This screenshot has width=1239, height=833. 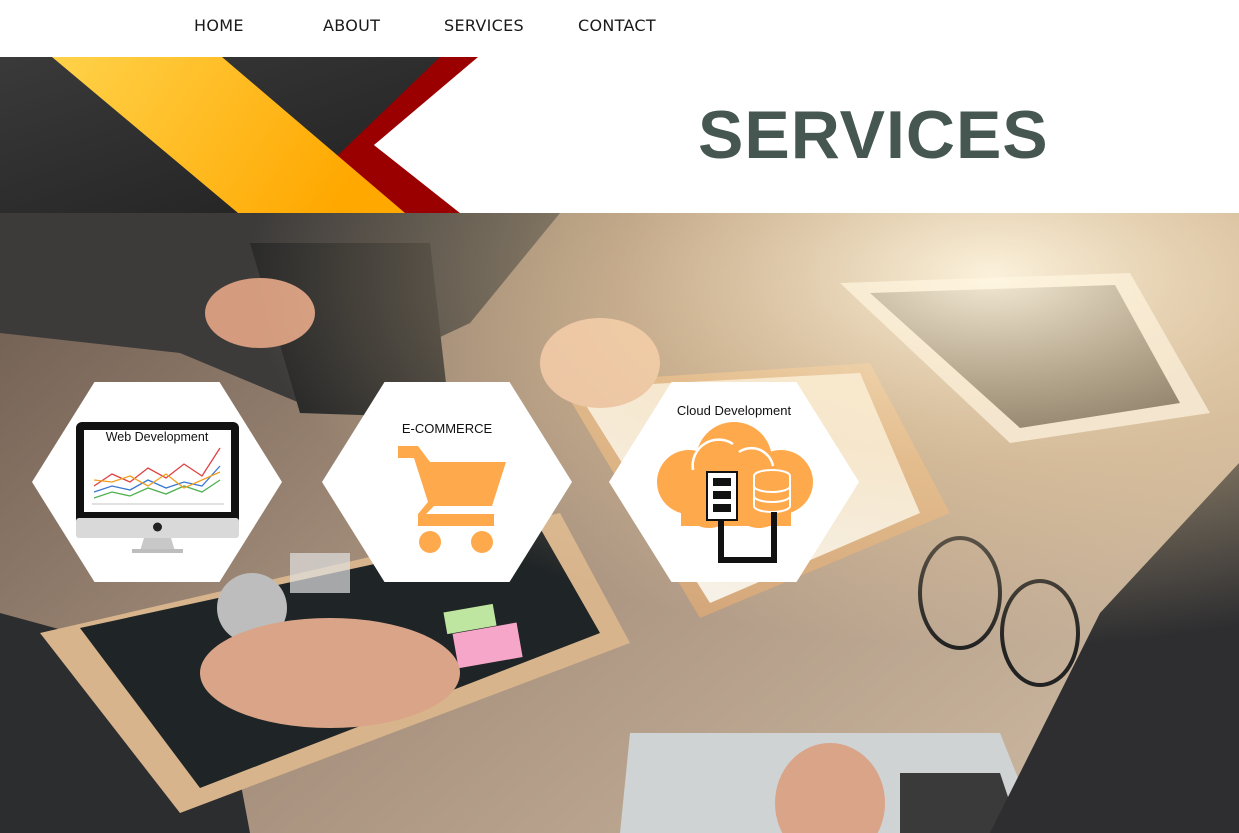 What do you see at coordinates (484, 25) in the screenshot?
I see `nav-services: SERVICES` at bounding box center [484, 25].